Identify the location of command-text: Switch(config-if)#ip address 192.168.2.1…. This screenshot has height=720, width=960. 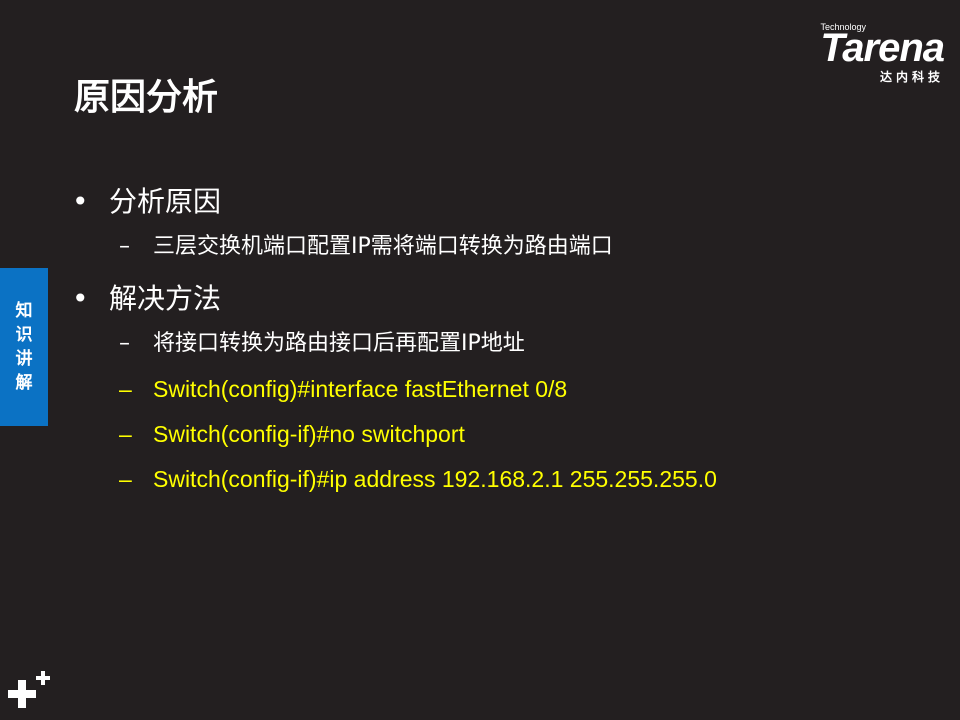
(435, 479).